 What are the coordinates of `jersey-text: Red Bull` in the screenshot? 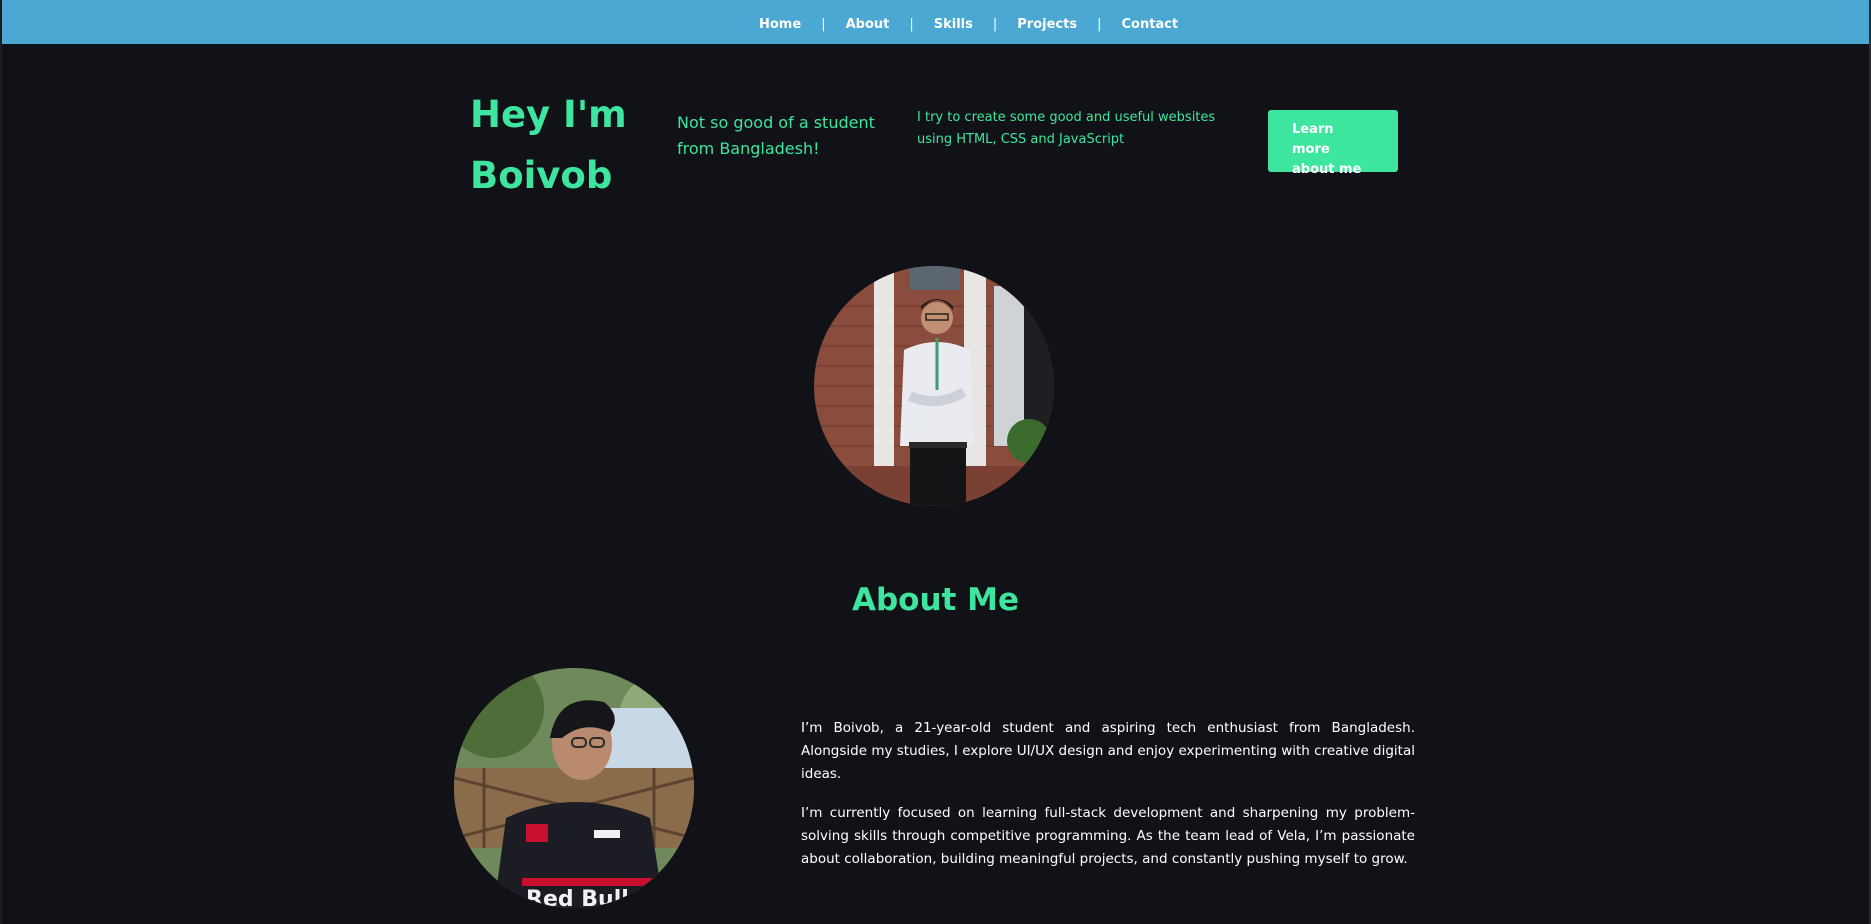 It's located at (577, 897).